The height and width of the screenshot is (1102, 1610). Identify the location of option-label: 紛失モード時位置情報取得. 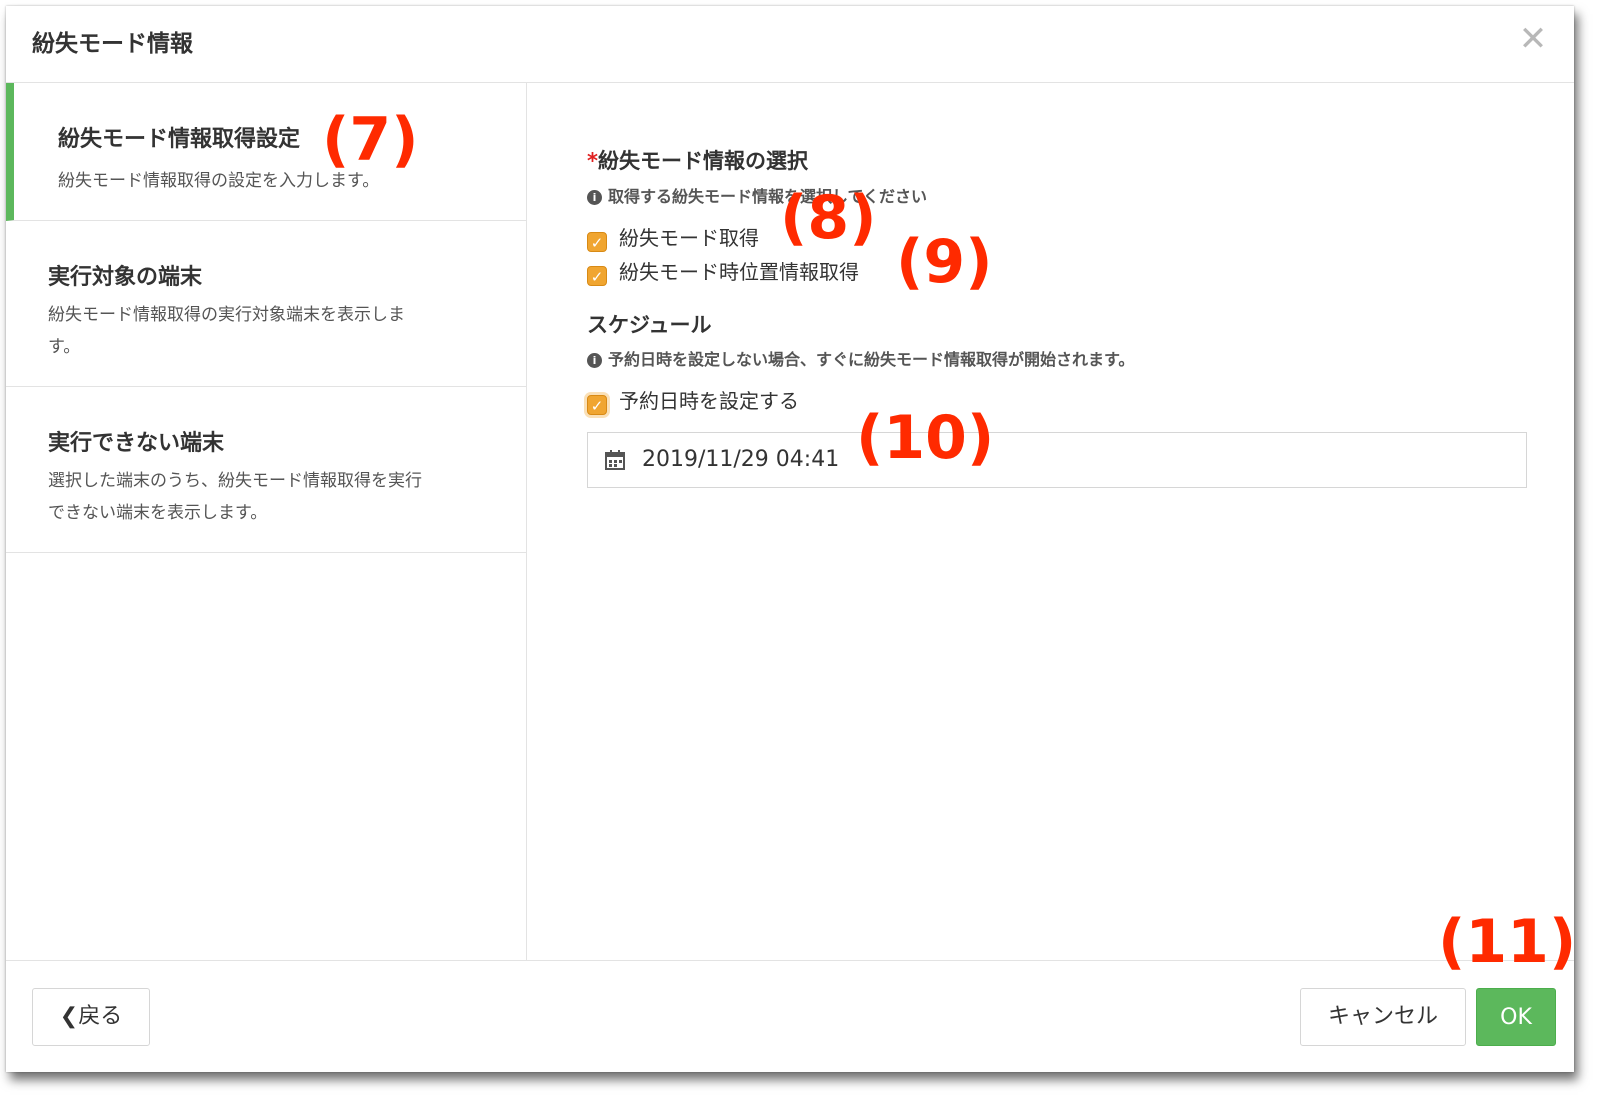
(739, 272).